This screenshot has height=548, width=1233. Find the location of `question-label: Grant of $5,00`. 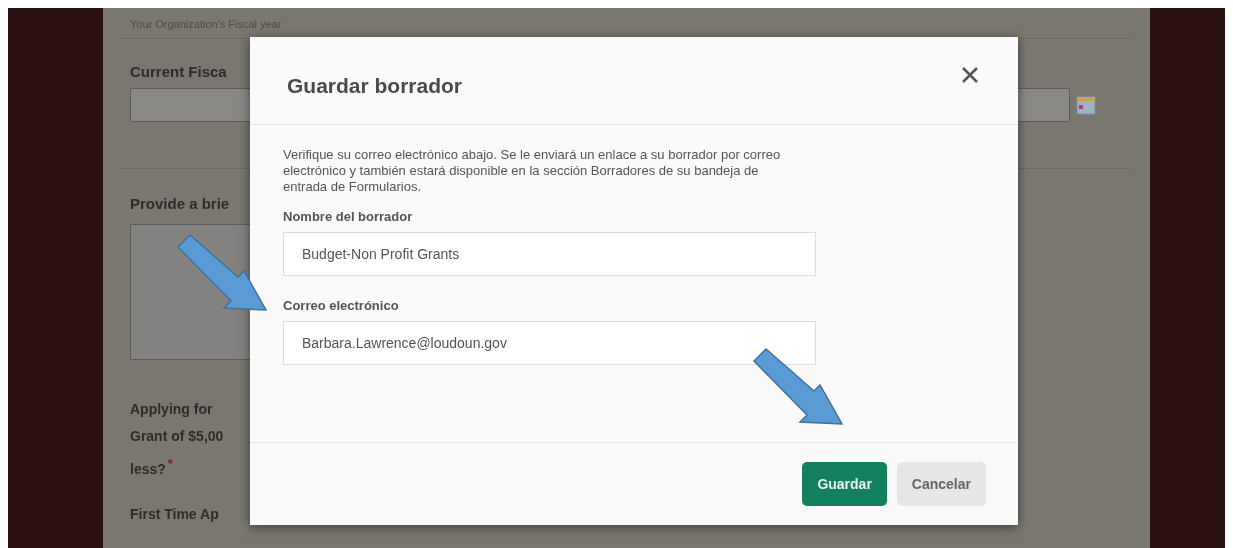

question-label: Grant of $5,00 is located at coordinates (177, 436).